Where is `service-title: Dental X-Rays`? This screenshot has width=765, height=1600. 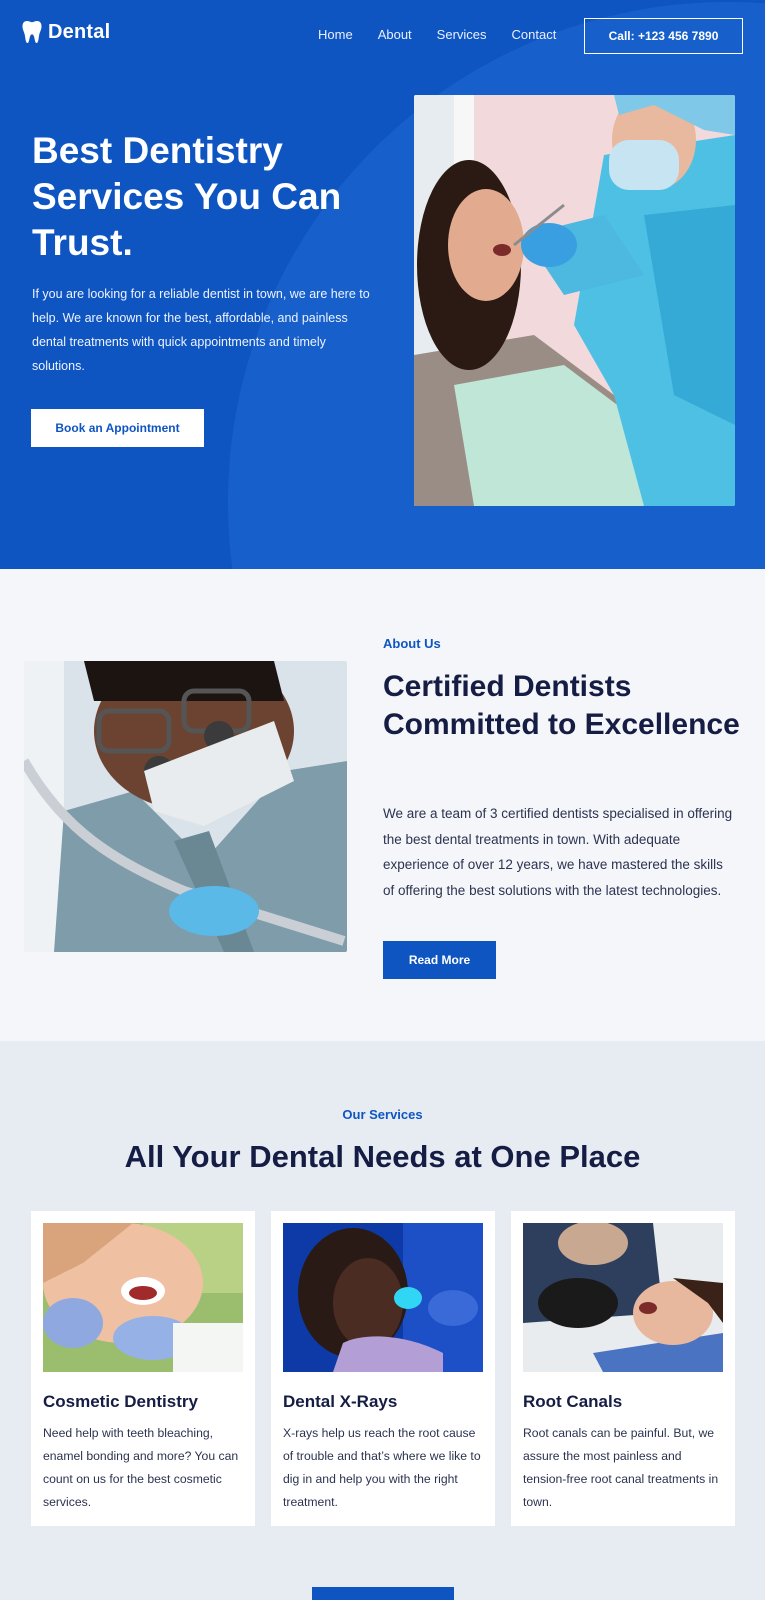
service-title: Dental X-Rays is located at coordinates (340, 1401).